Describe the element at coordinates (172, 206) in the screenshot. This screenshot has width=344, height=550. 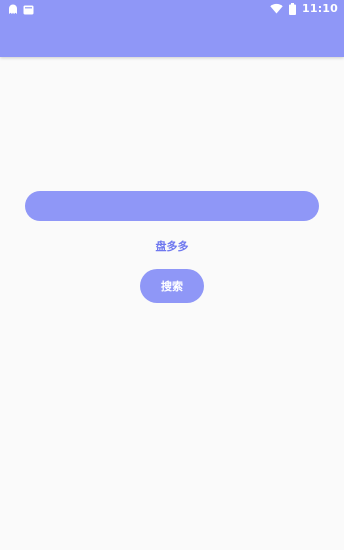
I see `search-input` at that location.